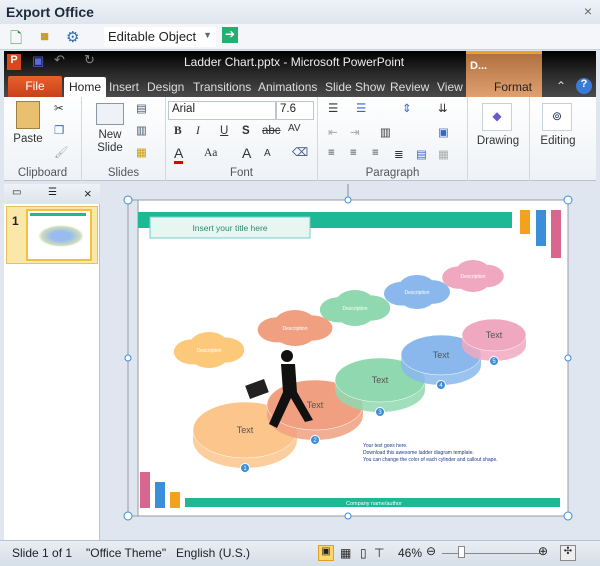 The height and width of the screenshot is (566, 600). I want to click on tab-home: Home, so click(85, 87).